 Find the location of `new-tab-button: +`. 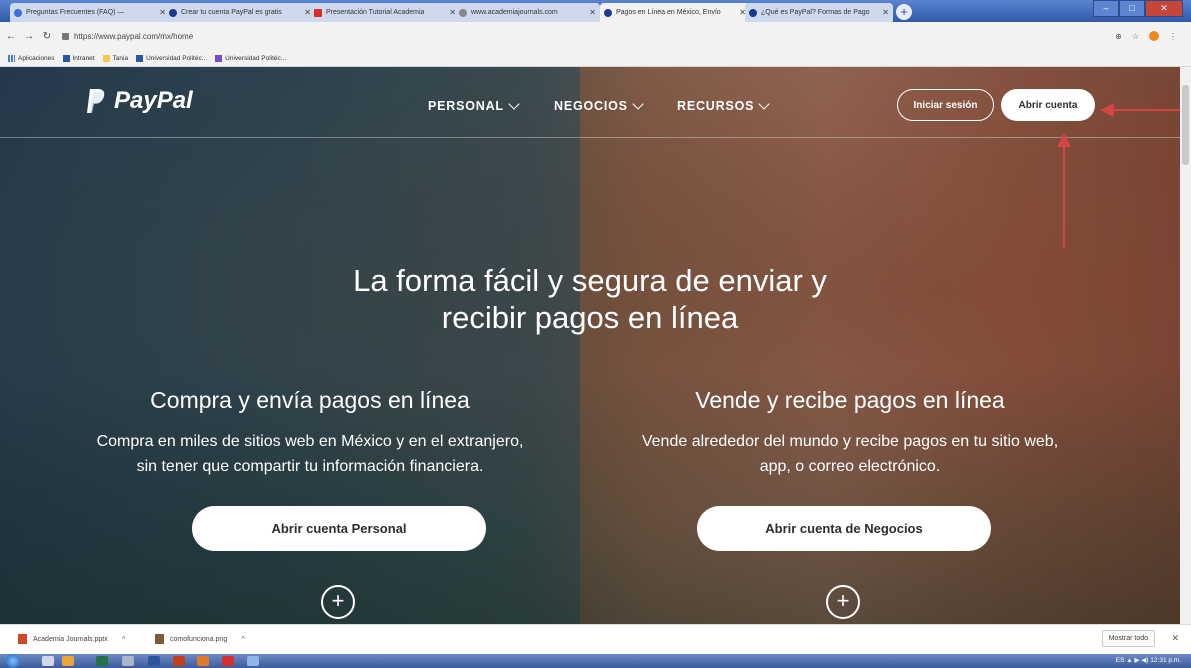

new-tab-button: + is located at coordinates (904, 12).